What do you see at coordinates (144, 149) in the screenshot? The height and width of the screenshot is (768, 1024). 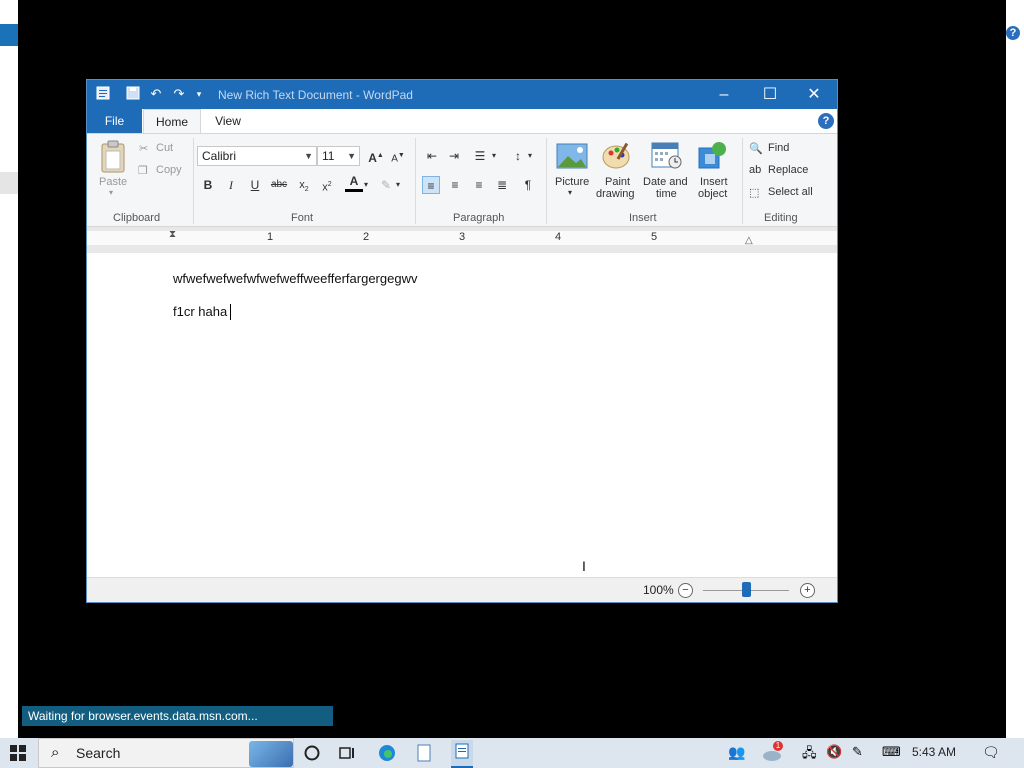 I see `scissors-icon: ✂` at bounding box center [144, 149].